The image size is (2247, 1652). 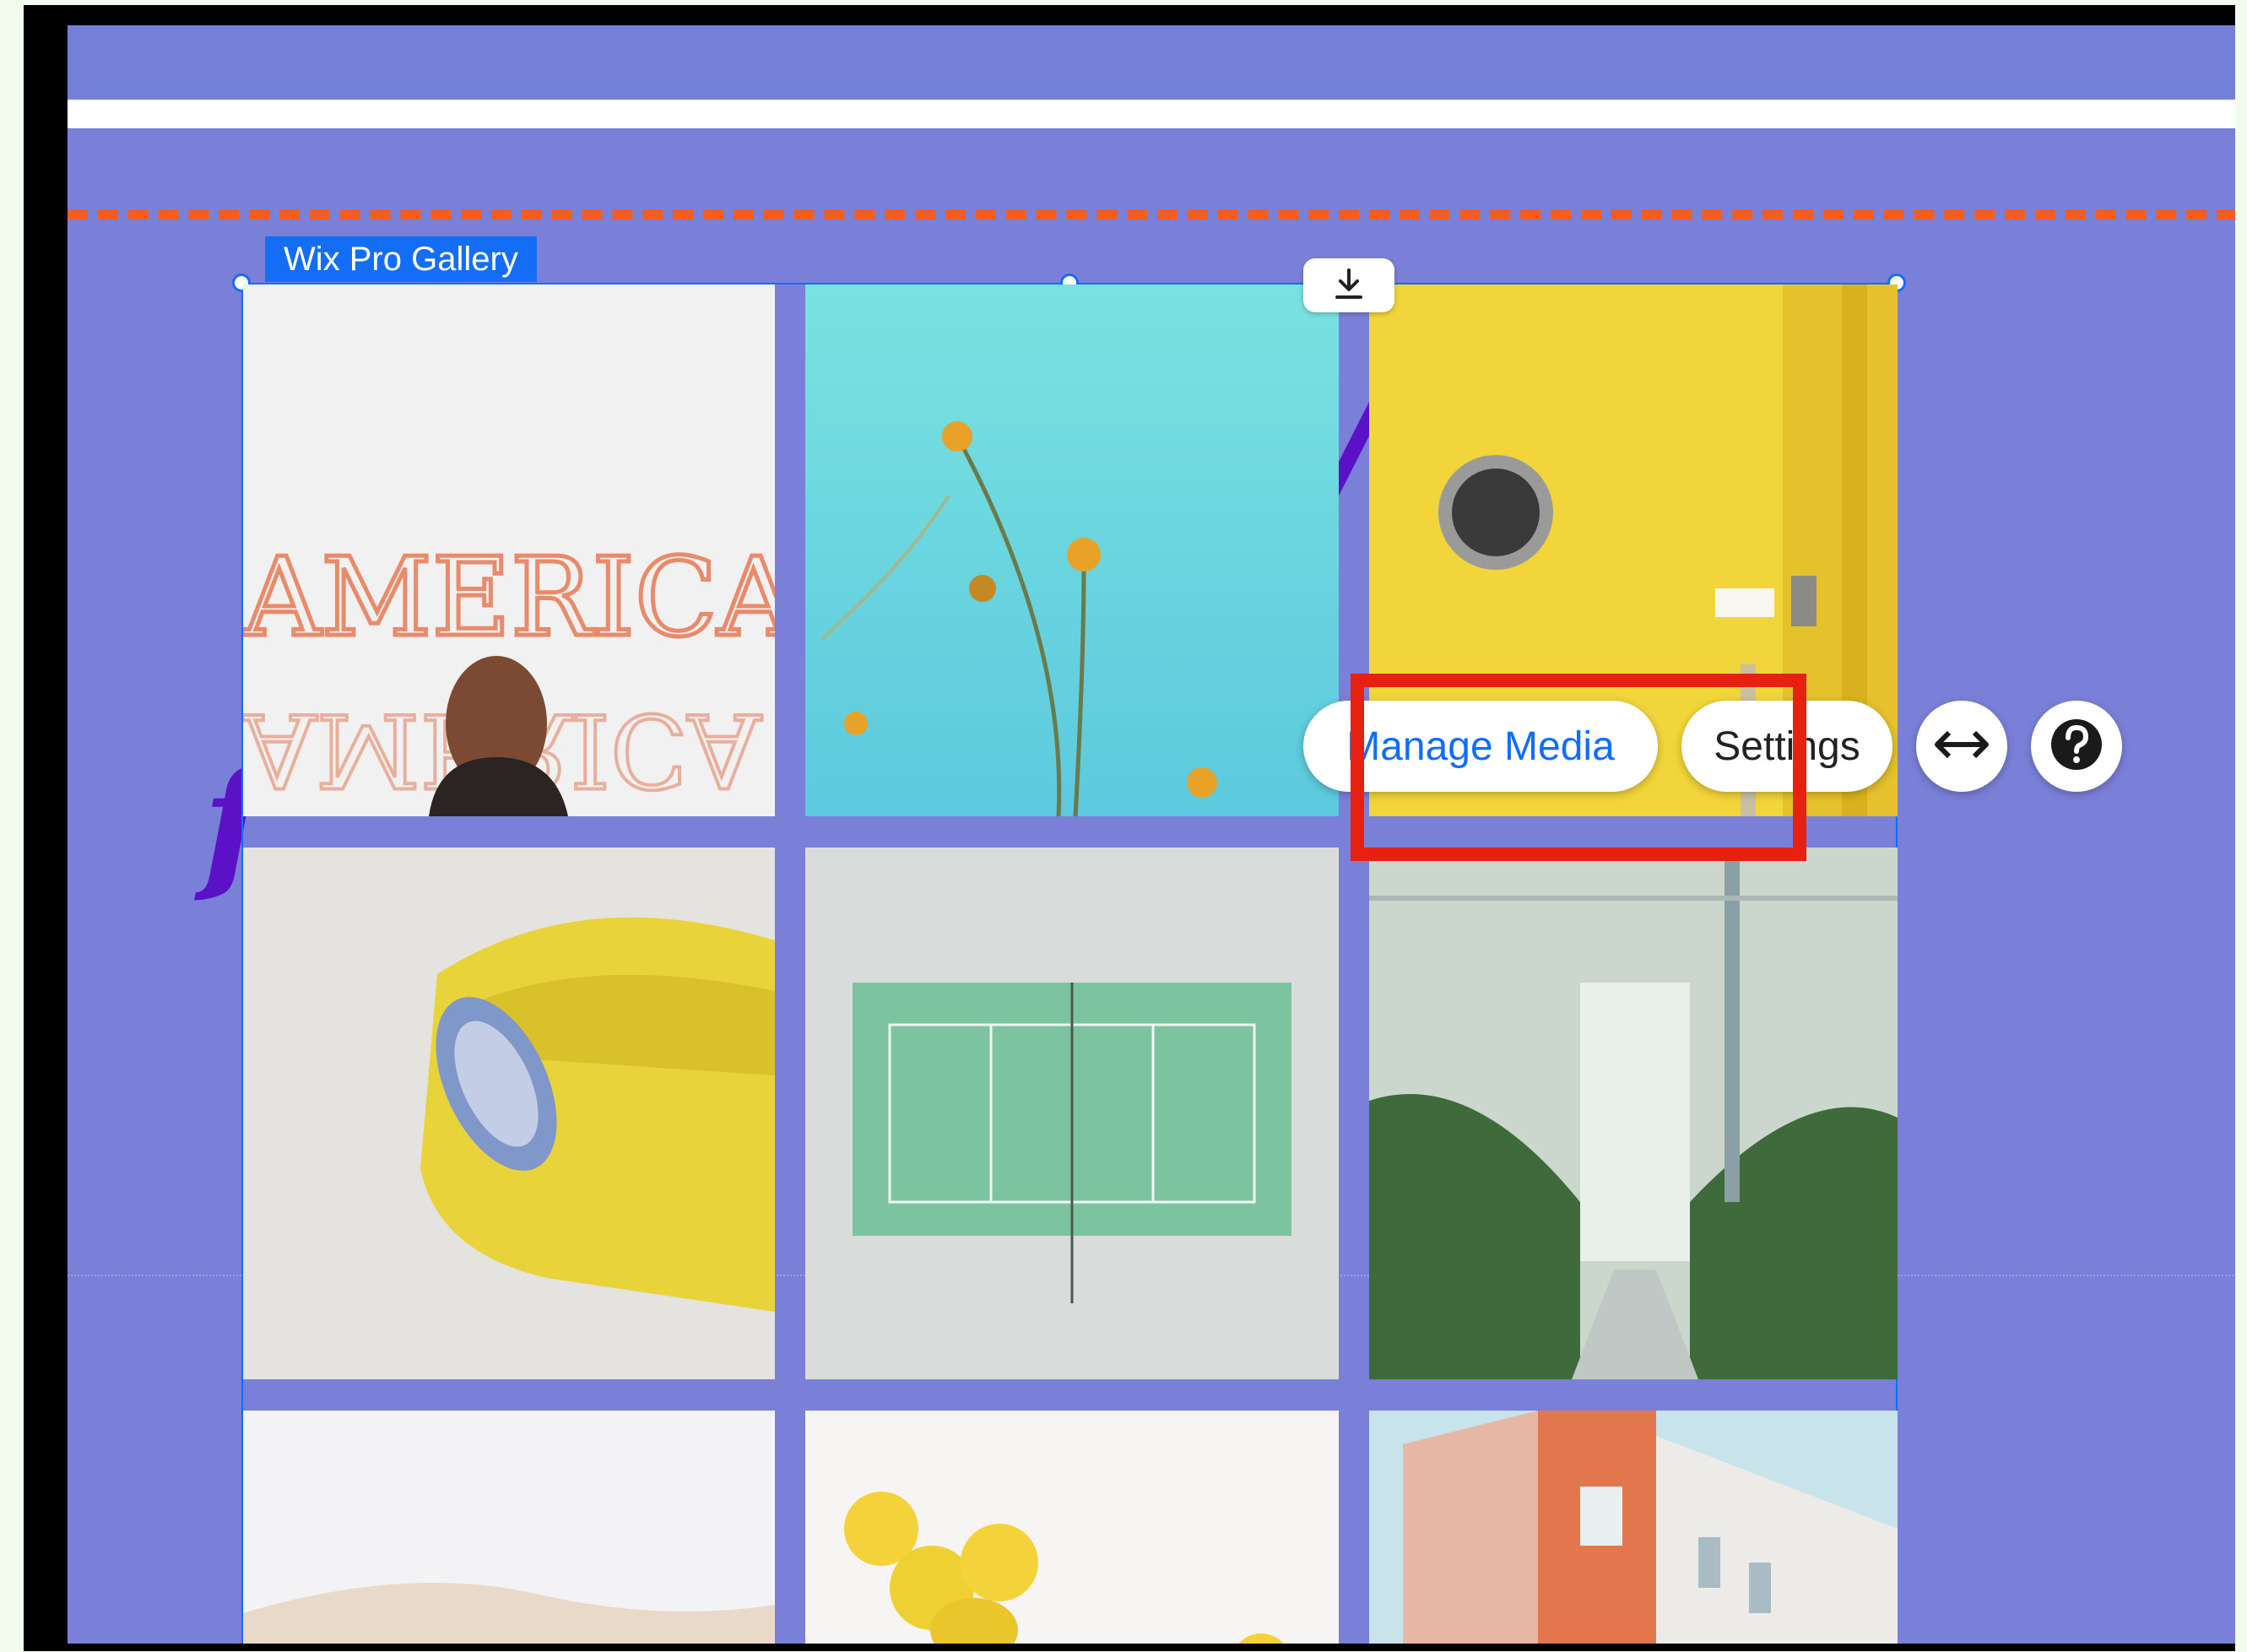 I want to click on stretch-button, so click(x=1962, y=746).